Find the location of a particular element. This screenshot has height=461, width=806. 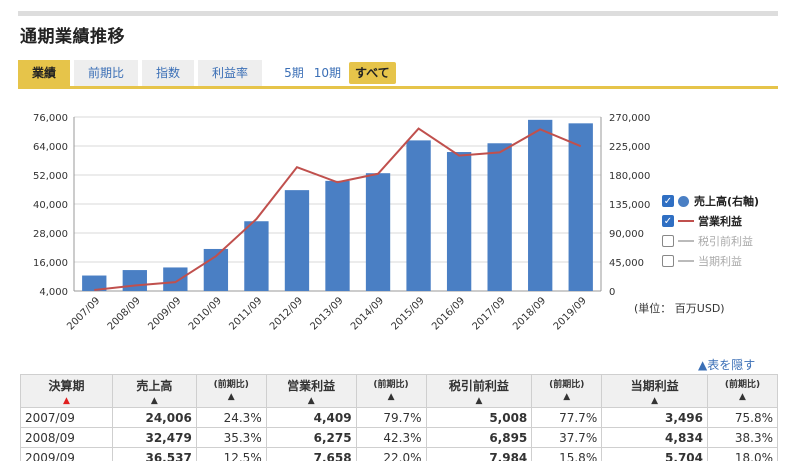

period-10-button: 10期 is located at coordinates (327, 73).